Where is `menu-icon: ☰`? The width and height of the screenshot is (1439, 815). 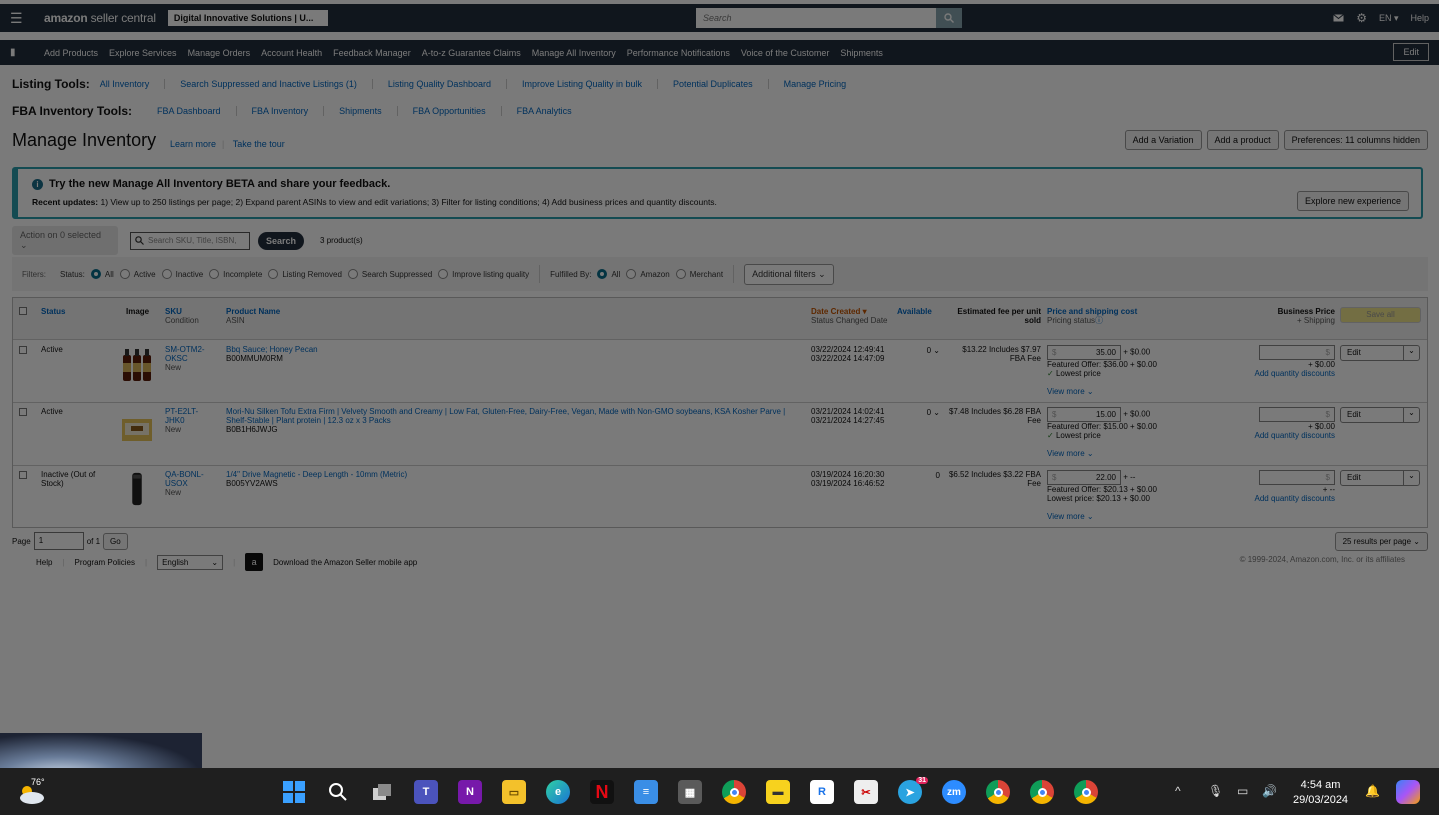
menu-icon: ☰ is located at coordinates (20, 18).